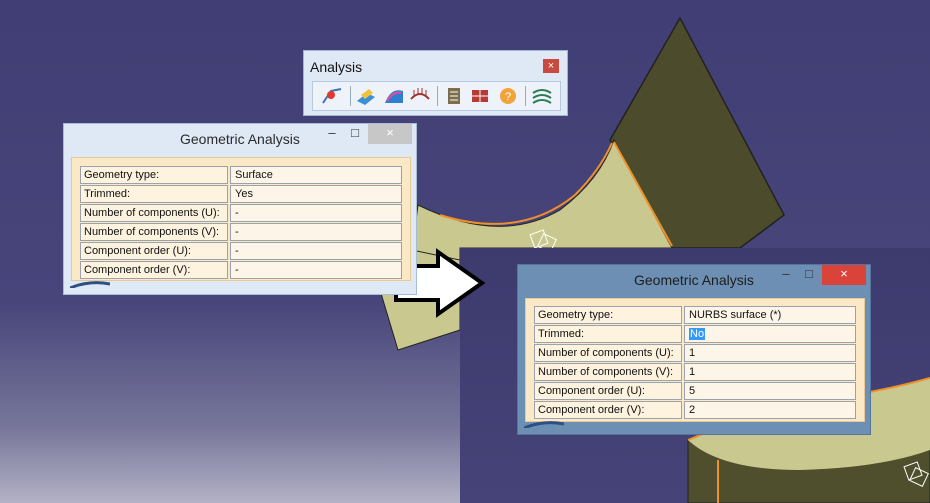 Image resolution: width=930 pixels, height=503 pixels. I want to click on toolbar-close-button: ×, so click(551, 66).